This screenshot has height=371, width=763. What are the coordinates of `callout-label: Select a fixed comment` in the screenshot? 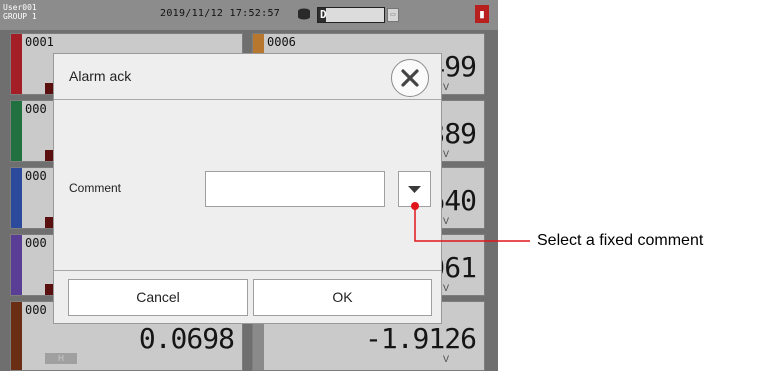 It's located at (620, 240).